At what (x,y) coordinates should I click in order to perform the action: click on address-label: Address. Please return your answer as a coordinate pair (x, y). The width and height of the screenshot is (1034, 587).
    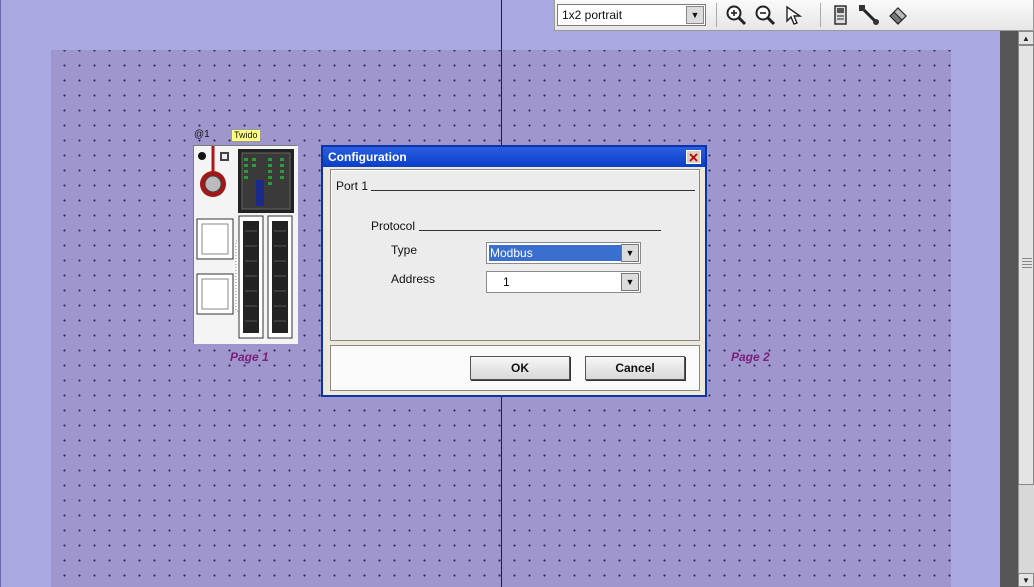
    Looking at the image, I should click on (413, 279).